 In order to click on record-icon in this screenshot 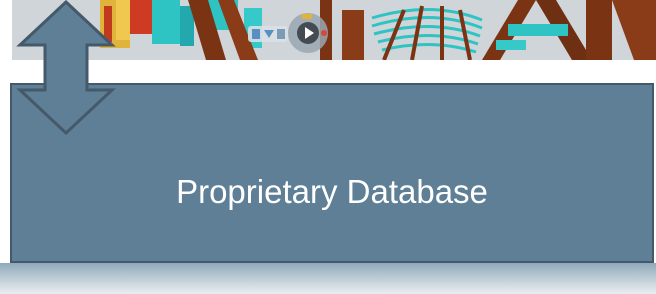, I will do `click(324, 33)`.